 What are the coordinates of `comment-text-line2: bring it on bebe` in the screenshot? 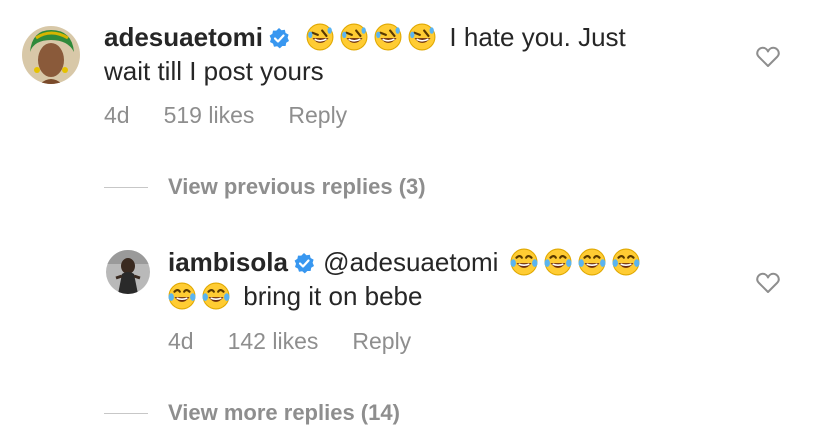 It's located at (333, 296).